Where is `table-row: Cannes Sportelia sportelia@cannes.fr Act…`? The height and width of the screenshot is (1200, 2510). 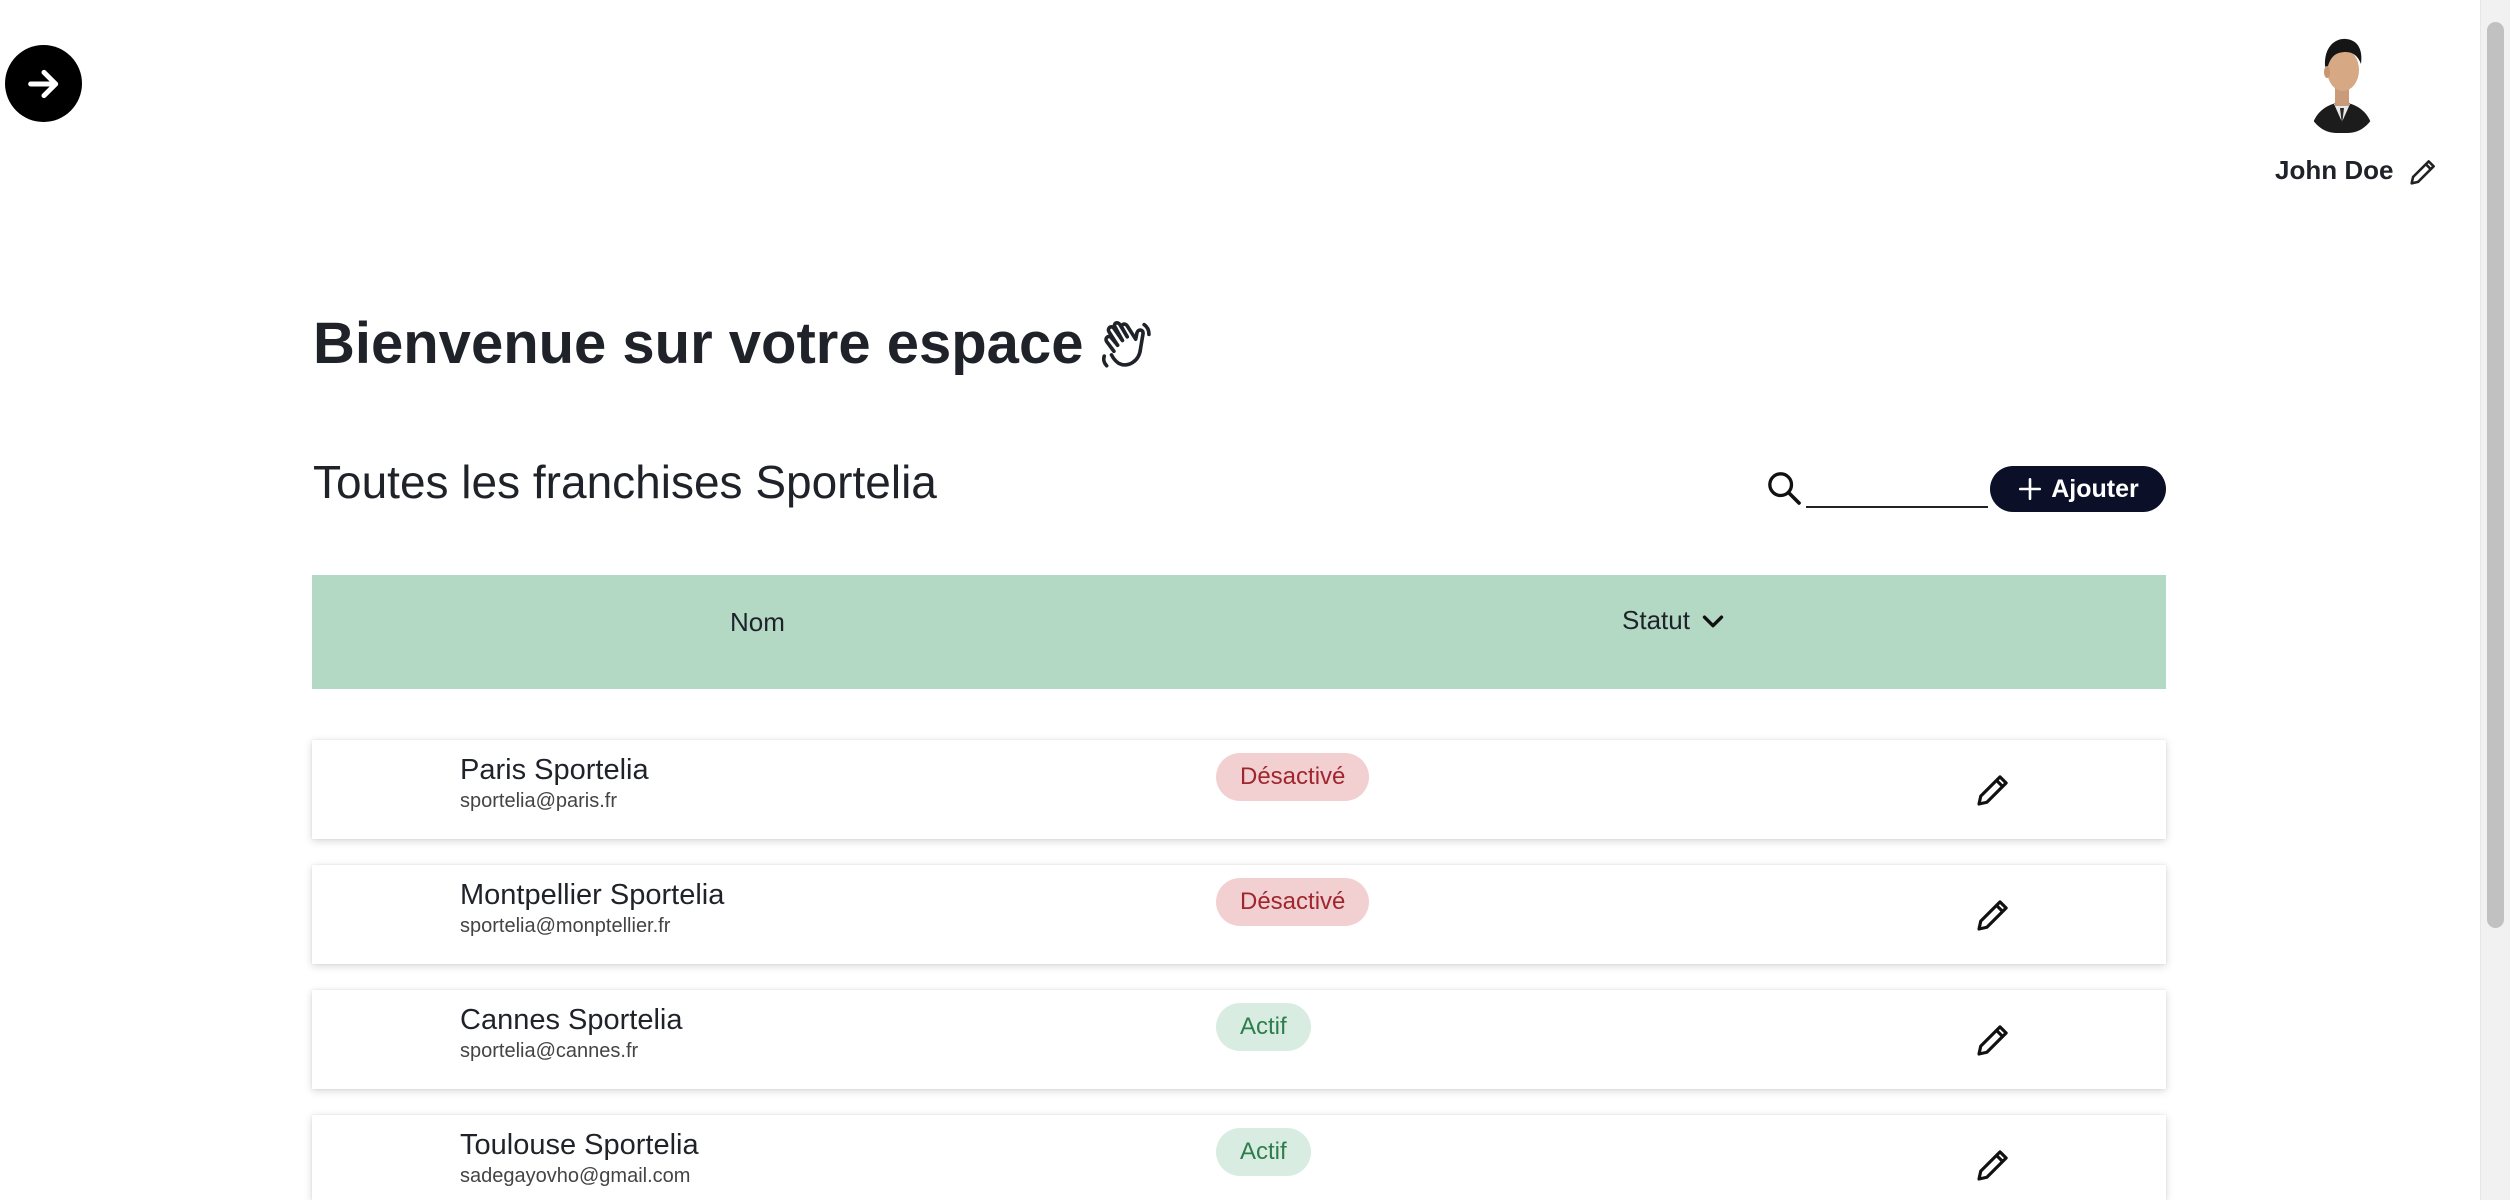 table-row: Cannes Sportelia sportelia@cannes.fr Act… is located at coordinates (1239, 1039).